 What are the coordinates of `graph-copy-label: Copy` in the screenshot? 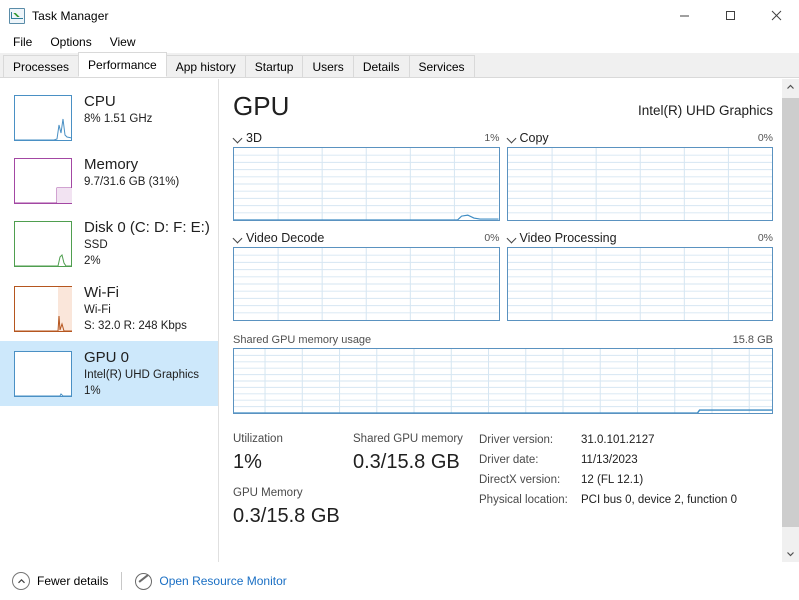 It's located at (534, 138).